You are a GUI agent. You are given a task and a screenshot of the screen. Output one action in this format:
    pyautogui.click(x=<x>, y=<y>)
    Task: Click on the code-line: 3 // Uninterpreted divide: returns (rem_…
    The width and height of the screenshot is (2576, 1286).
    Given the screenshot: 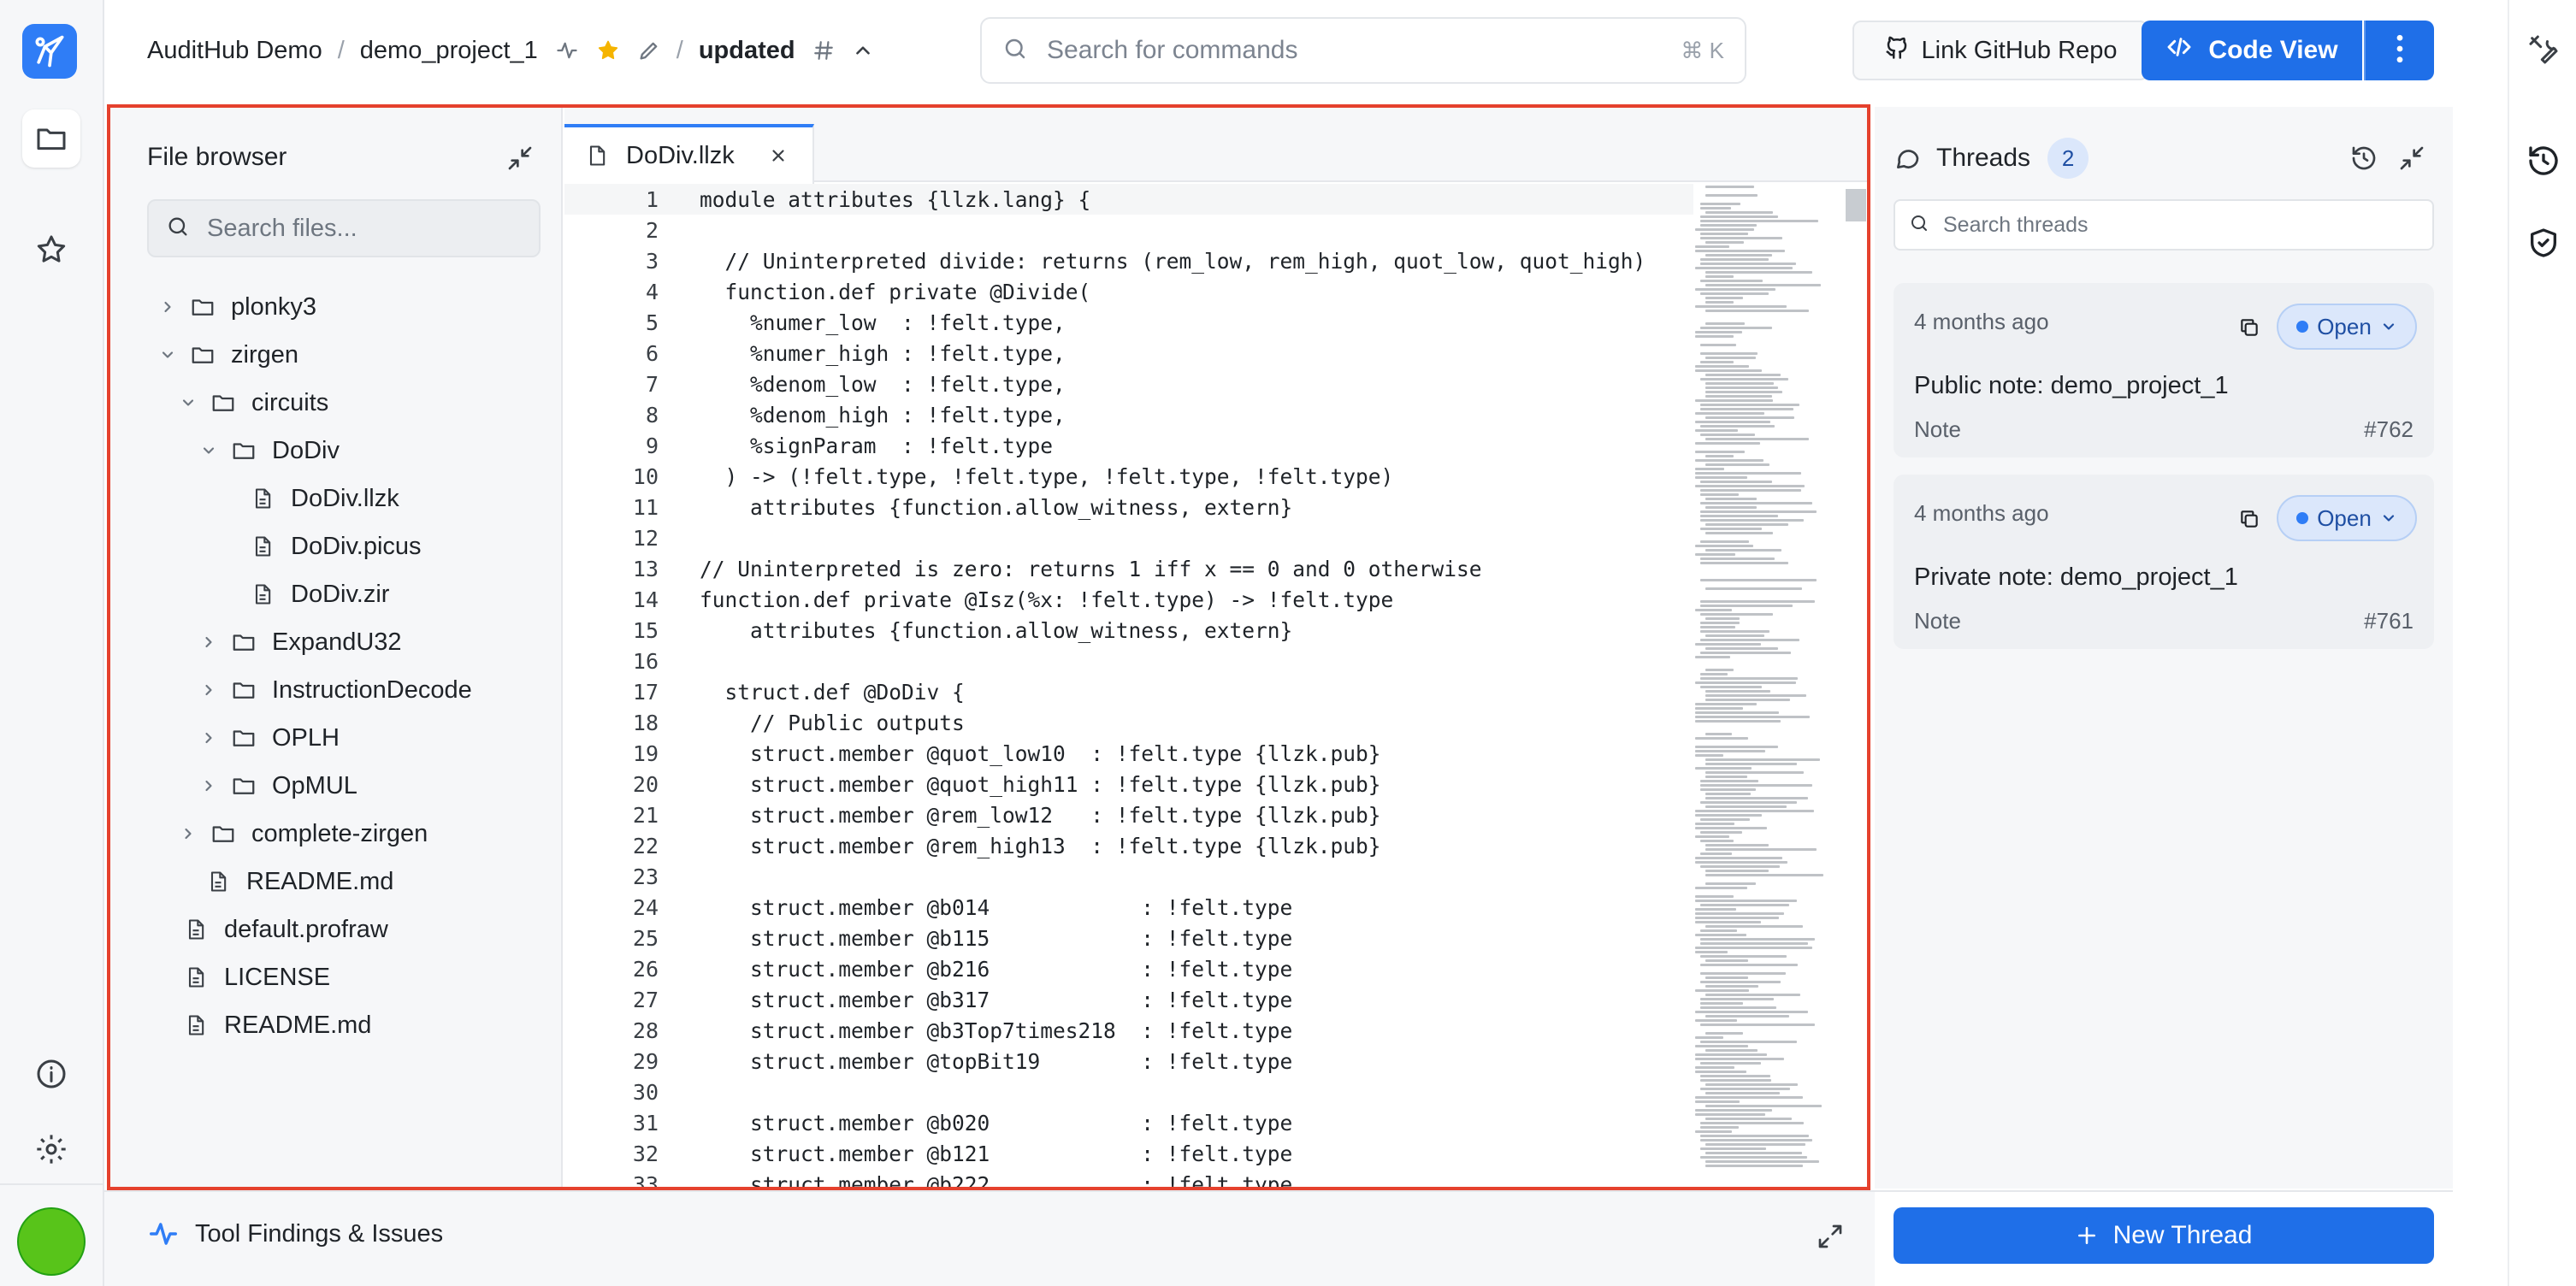 What is the action you would take?
    pyautogui.click(x=1128, y=260)
    